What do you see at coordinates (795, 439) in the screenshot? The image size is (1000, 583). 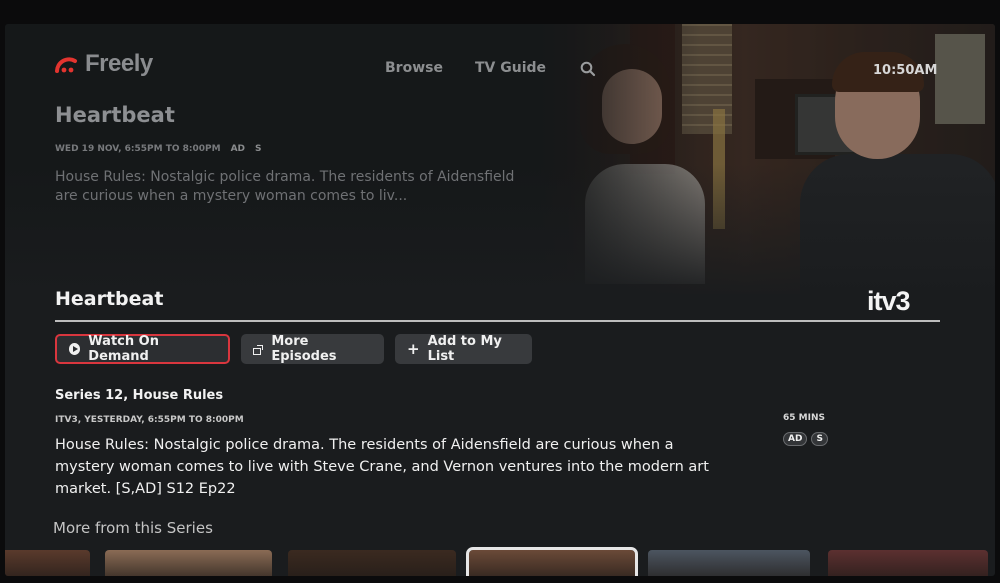 I see `badge-ad: AD` at bounding box center [795, 439].